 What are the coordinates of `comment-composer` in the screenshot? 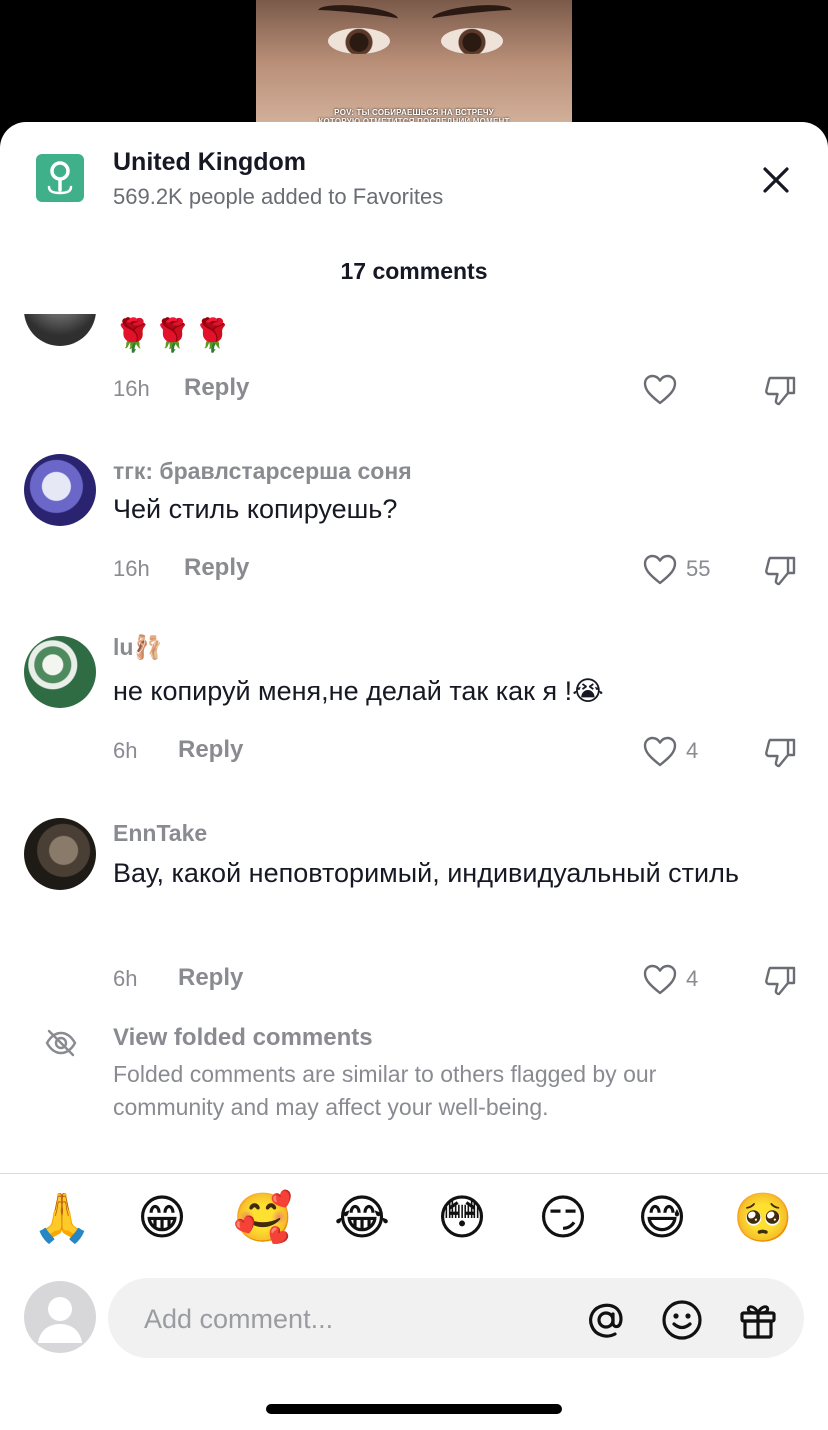 It's located at (456, 1318).